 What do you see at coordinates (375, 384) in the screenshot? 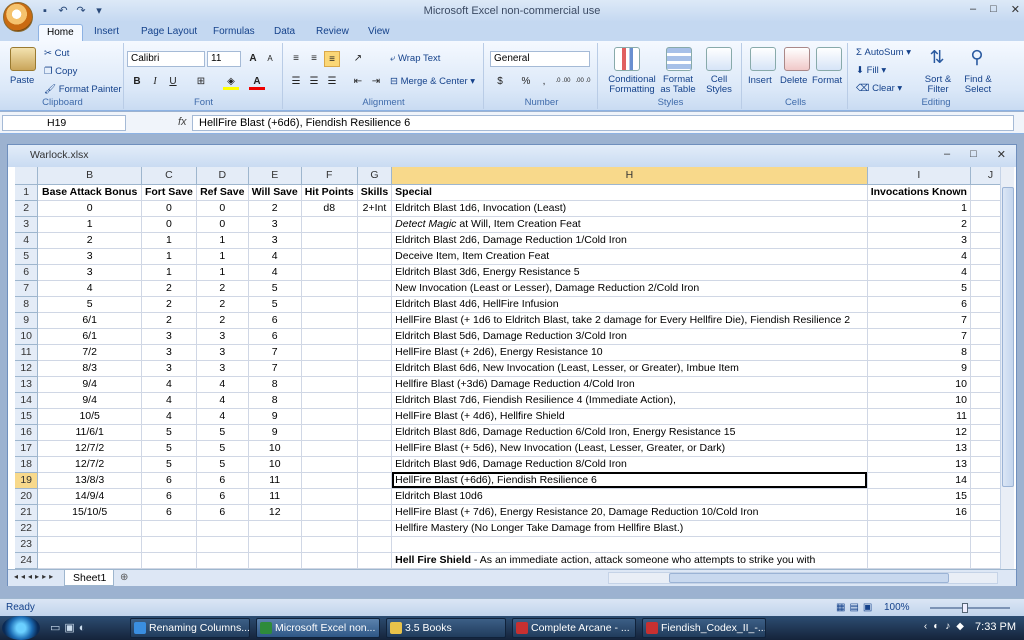
I see `cell-g13` at bounding box center [375, 384].